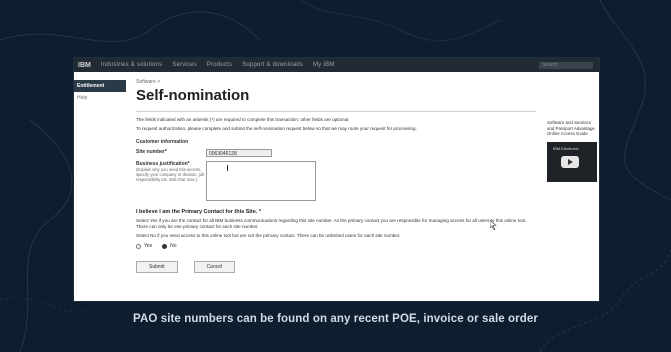 The width and height of the screenshot is (671, 352). What do you see at coordinates (173, 246) in the screenshot?
I see `radio-no-label: No` at bounding box center [173, 246].